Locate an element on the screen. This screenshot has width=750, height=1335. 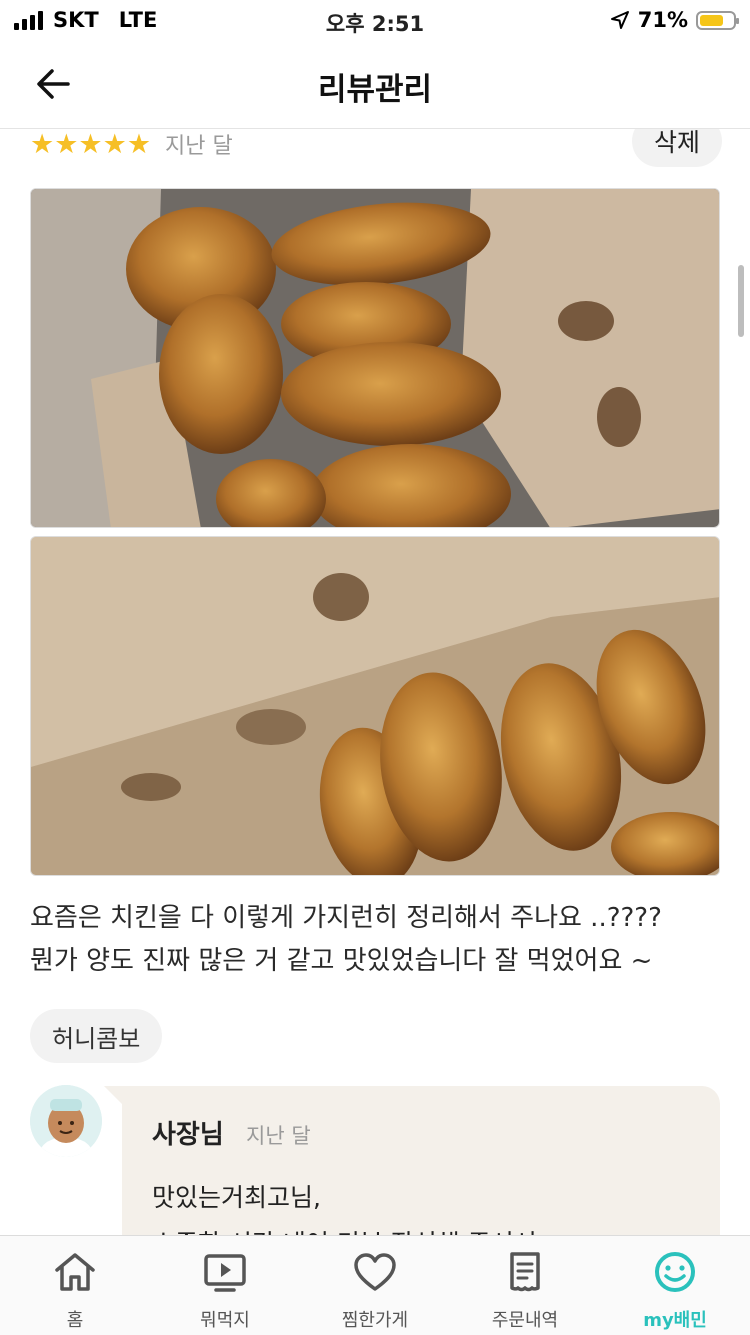
tab-my-baemin: my배민 is located at coordinates (675, 1285).